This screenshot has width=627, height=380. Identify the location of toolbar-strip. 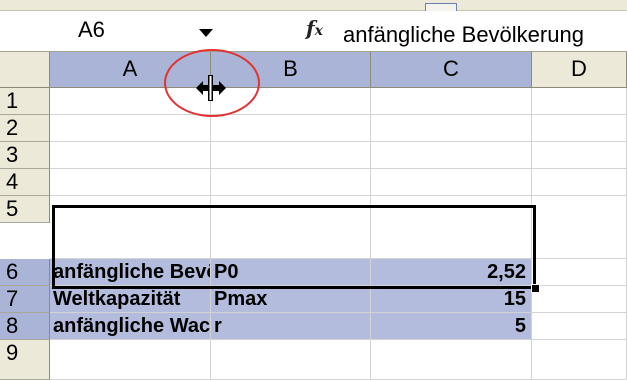
(313, 5).